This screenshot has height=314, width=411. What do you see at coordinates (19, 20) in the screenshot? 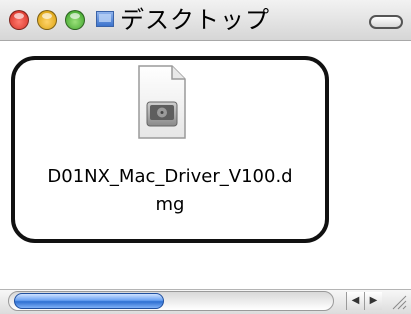
I see `close-button` at bounding box center [19, 20].